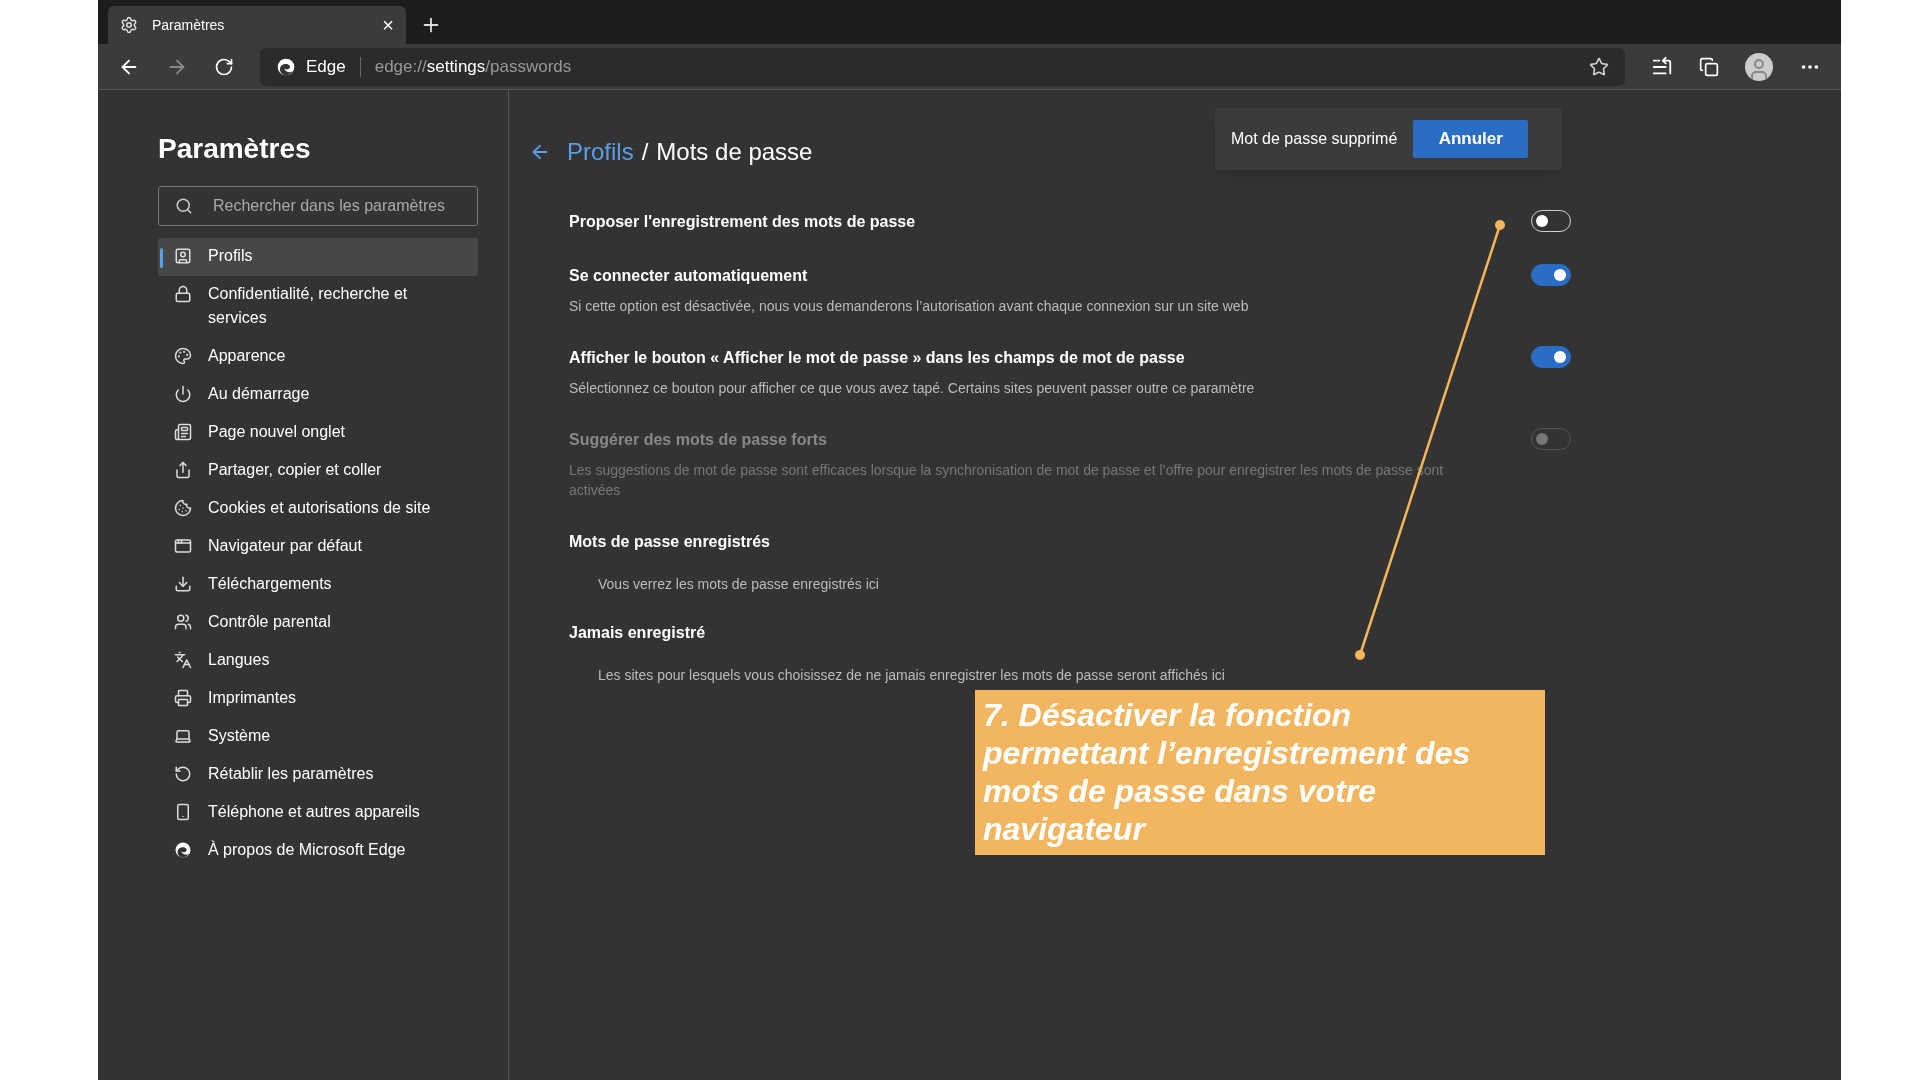  What do you see at coordinates (189, 25) in the screenshot?
I see `tab-title: Paramètres` at bounding box center [189, 25].